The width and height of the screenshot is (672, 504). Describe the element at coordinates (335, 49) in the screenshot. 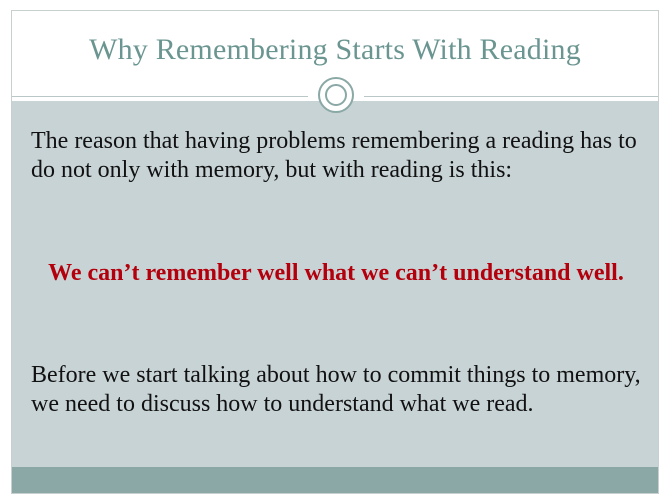

I see `slide-title: Why Remembering Starts With Reading` at that location.